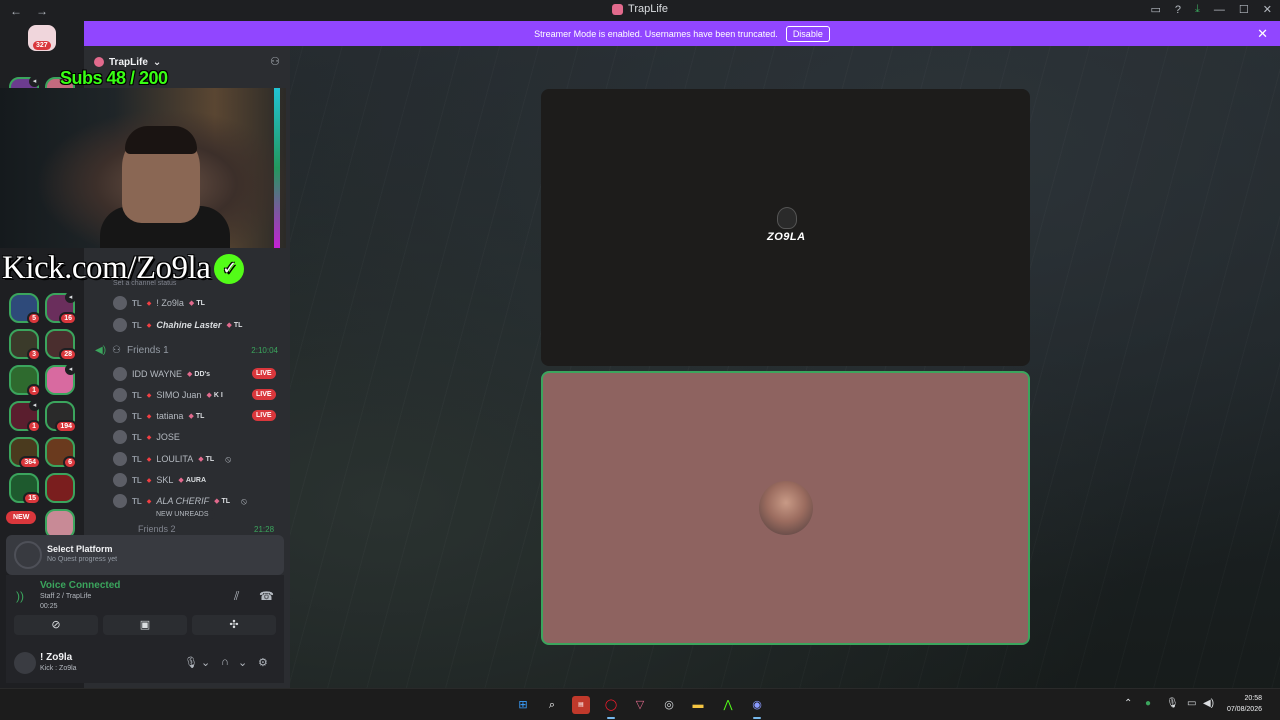 The image size is (1280, 720). What do you see at coordinates (1219, 10) in the screenshot?
I see `minimize-icon: —` at bounding box center [1219, 10].